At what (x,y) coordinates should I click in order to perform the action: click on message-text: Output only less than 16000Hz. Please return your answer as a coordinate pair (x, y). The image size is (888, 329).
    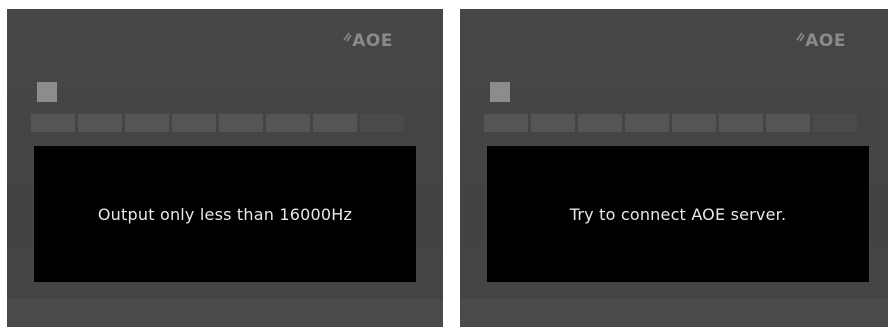
    Looking at the image, I should click on (225, 214).